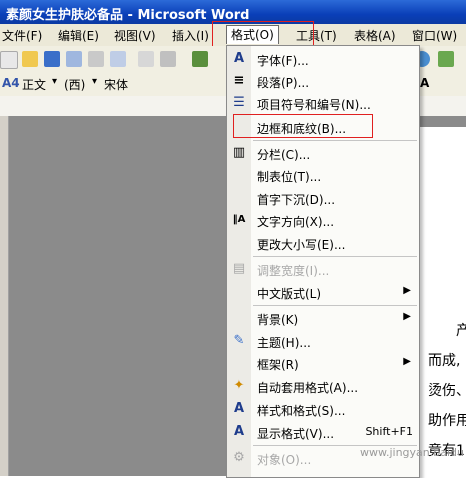  Describe the element at coordinates (200, 59) in the screenshot. I see `spelling-icon` at that location.